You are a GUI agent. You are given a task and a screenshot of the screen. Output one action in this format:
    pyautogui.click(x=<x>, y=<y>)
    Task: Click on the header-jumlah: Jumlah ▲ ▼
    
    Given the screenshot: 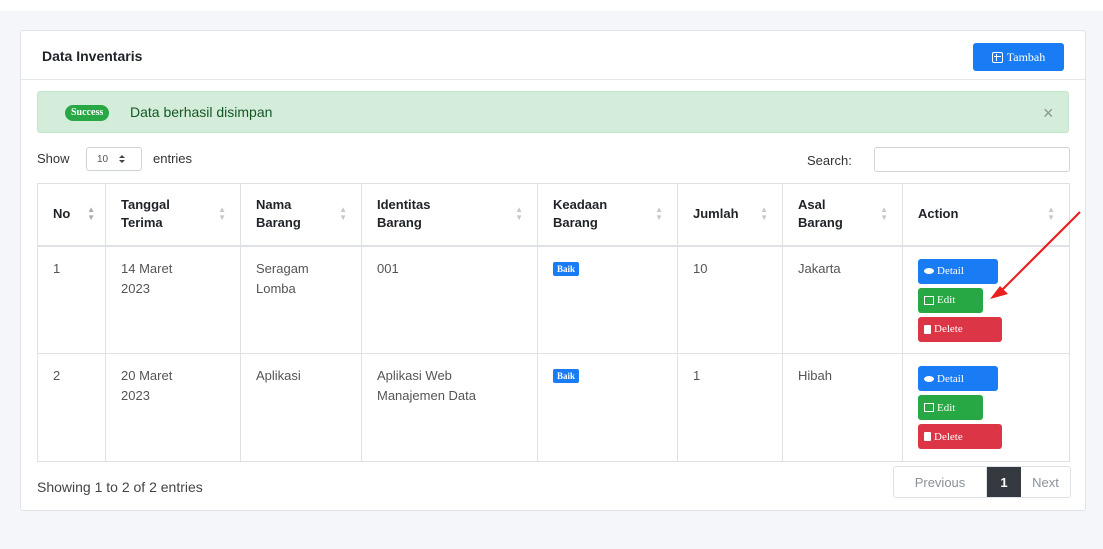 What is the action you would take?
    pyautogui.click(x=730, y=215)
    